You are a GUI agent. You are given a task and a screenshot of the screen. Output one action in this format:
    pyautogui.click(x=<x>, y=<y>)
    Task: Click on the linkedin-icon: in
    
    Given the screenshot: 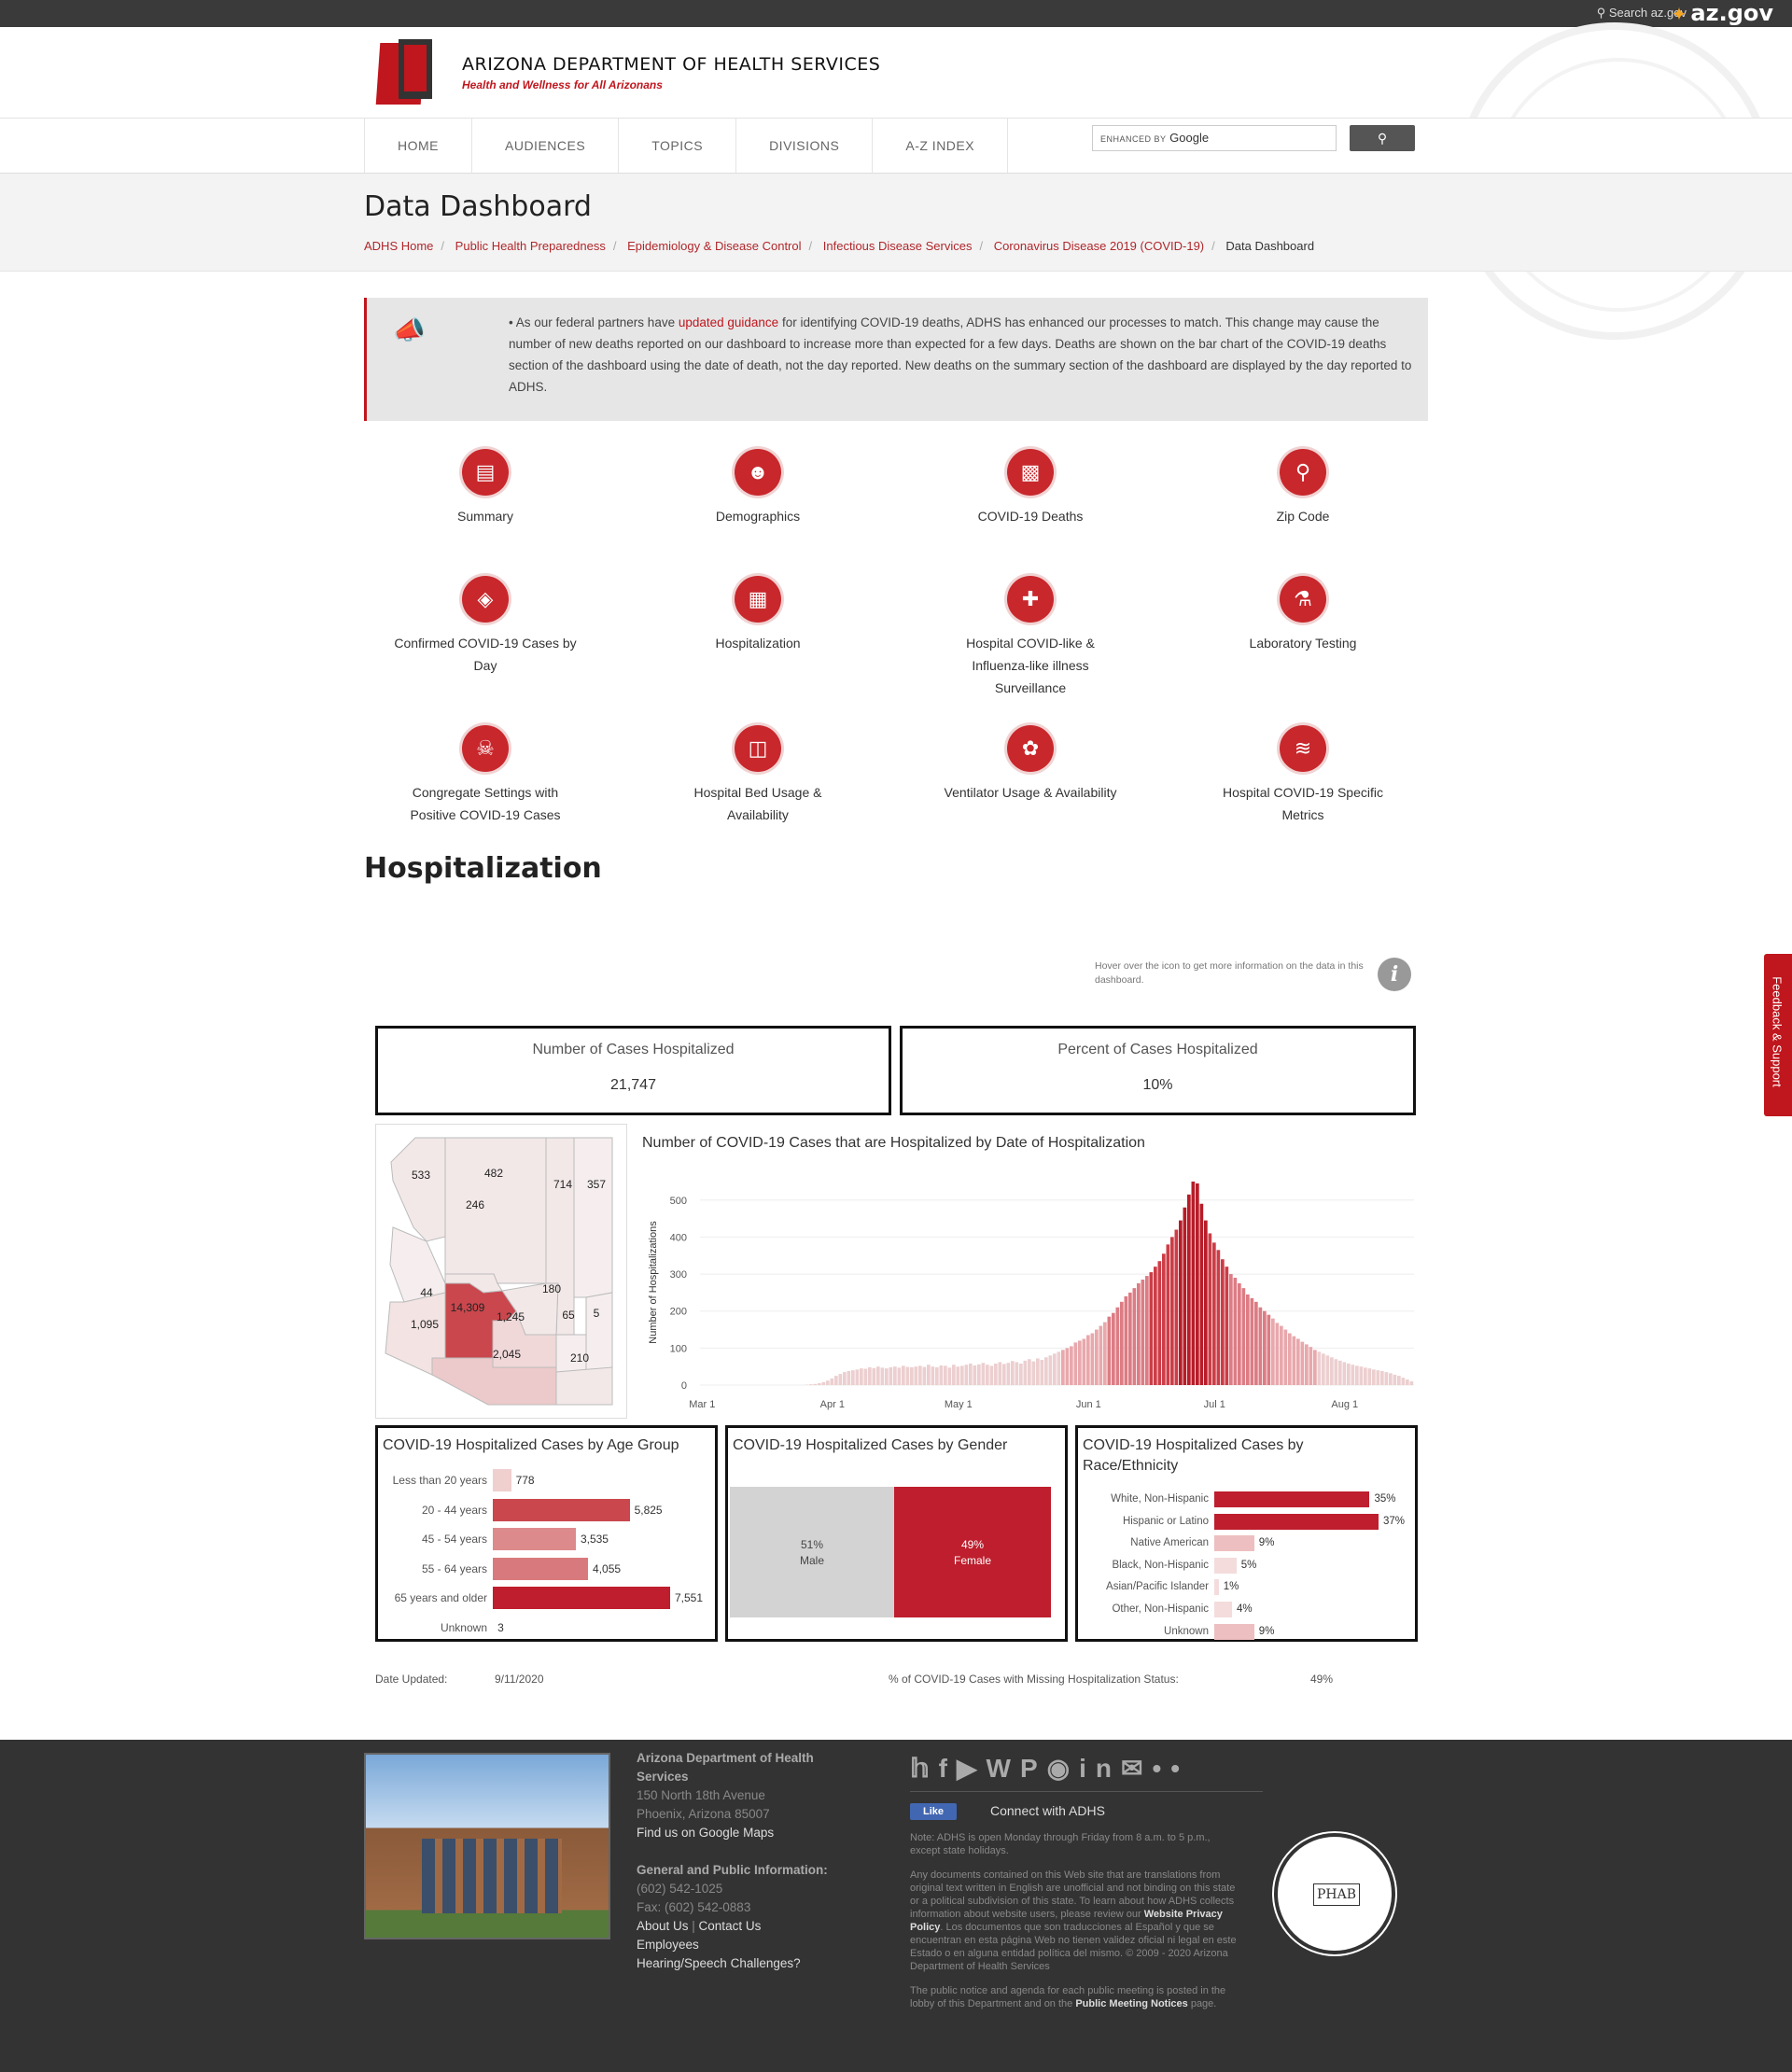 What is the action you would take?
    pyautogui.click(x=1100, y=1768)
    